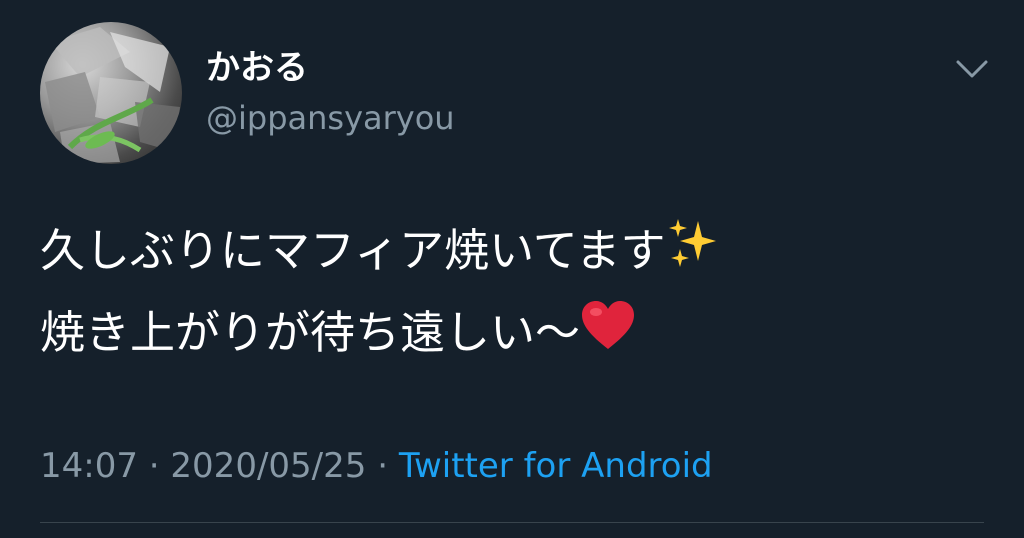 The image size is (1024, 538). Describe the element at coordinates (556, 466) in the screenshot. I see `tweet-source-link: Twitter for Android` at that location.